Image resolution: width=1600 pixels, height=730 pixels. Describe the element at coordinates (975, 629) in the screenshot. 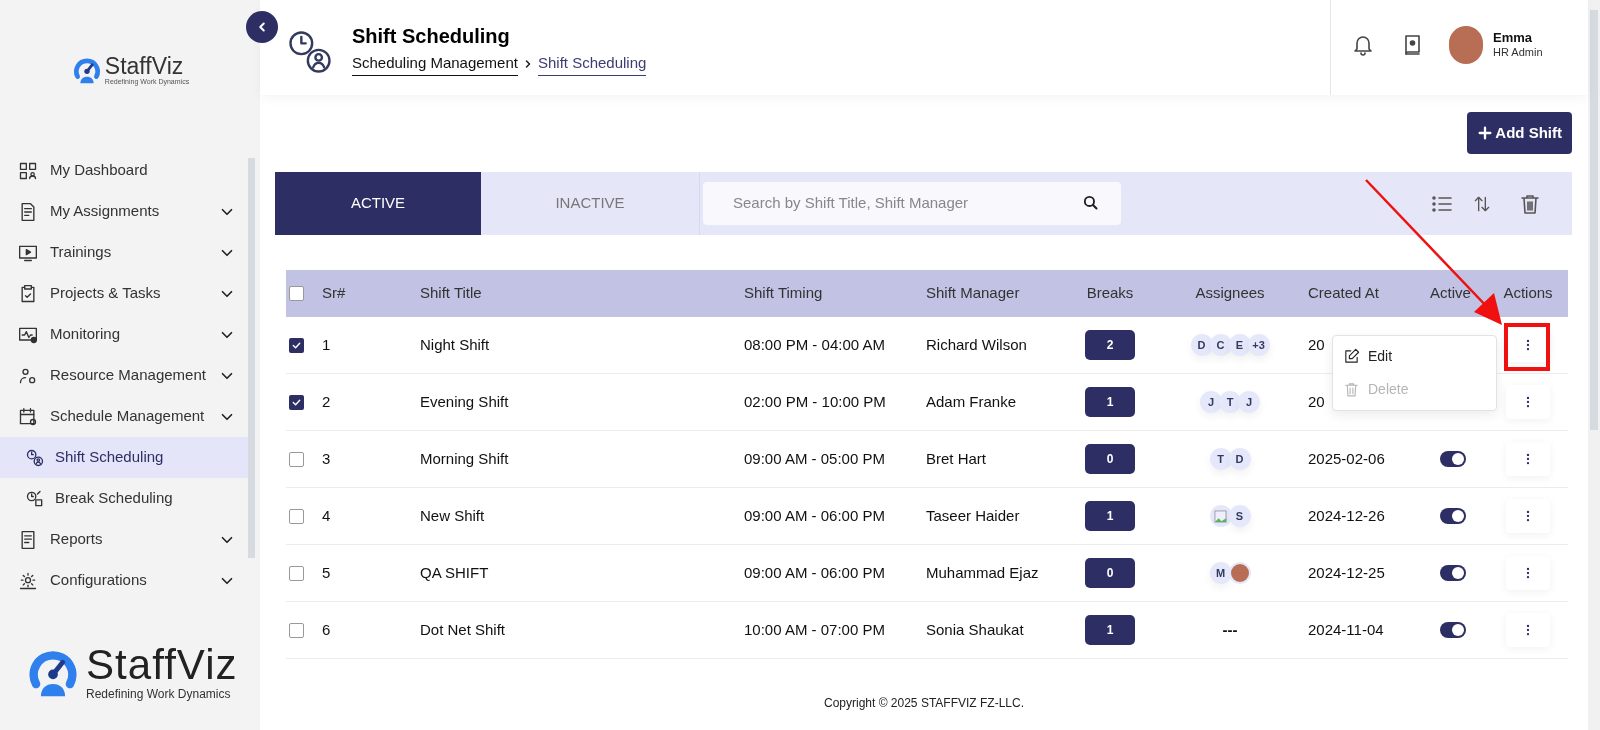

I see `table-cell-text: Sonia Shaukat` at that location.